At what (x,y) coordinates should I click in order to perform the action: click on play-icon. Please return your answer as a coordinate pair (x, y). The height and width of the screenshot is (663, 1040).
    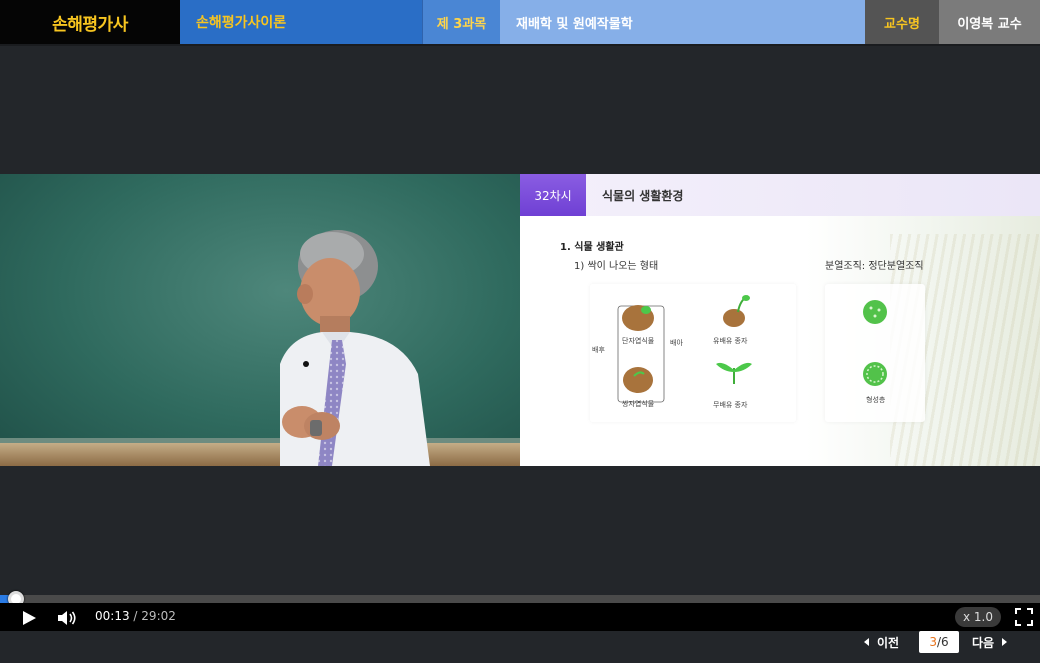
    Looking at the image, I should click on (29, 618).